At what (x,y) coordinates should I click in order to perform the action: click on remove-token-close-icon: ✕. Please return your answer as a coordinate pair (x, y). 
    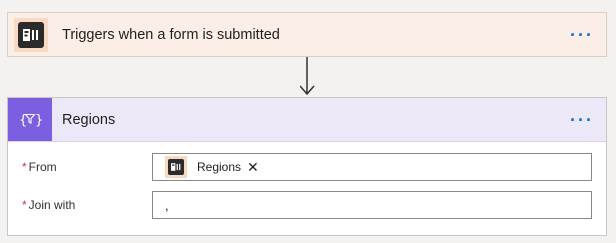
    Looking at the image, I should click on (253, 167).